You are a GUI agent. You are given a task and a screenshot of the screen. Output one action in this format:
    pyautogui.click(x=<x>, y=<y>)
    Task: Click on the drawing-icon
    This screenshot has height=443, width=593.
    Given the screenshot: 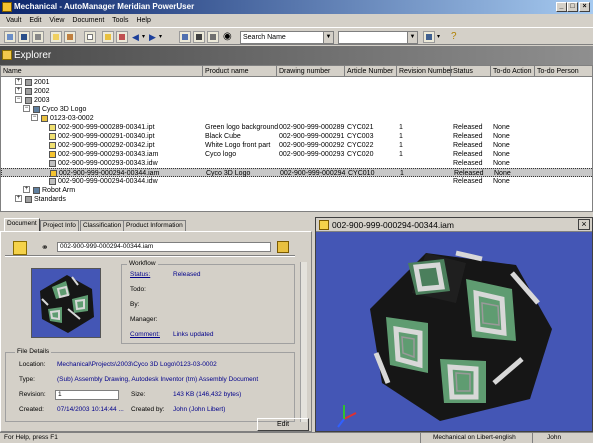 What is the action you would take?
    pyautogui.click(x=52, y=163)
    